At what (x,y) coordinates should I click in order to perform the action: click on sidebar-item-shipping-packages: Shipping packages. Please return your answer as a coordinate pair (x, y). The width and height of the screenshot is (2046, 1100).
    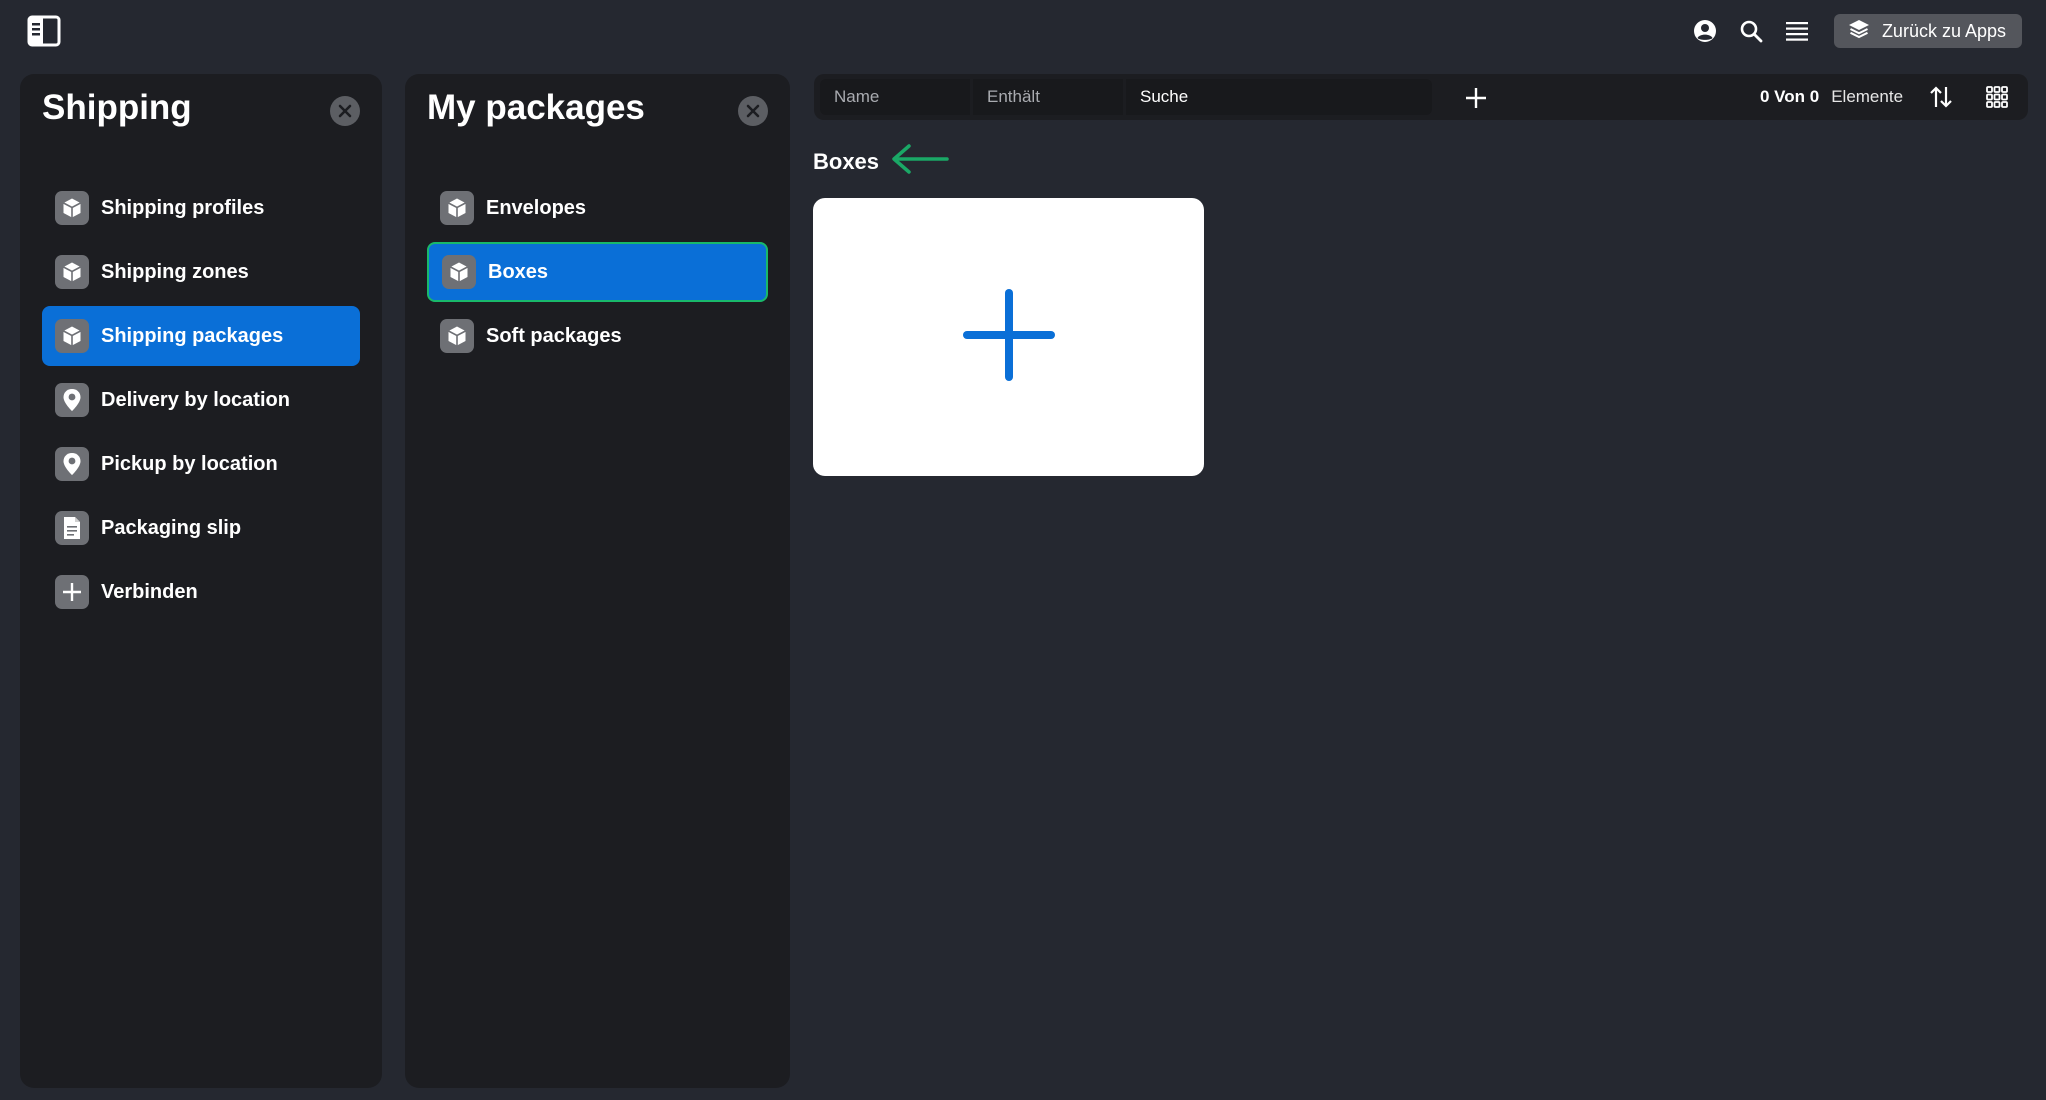
    Looking at the image, I should click on (201, 336).